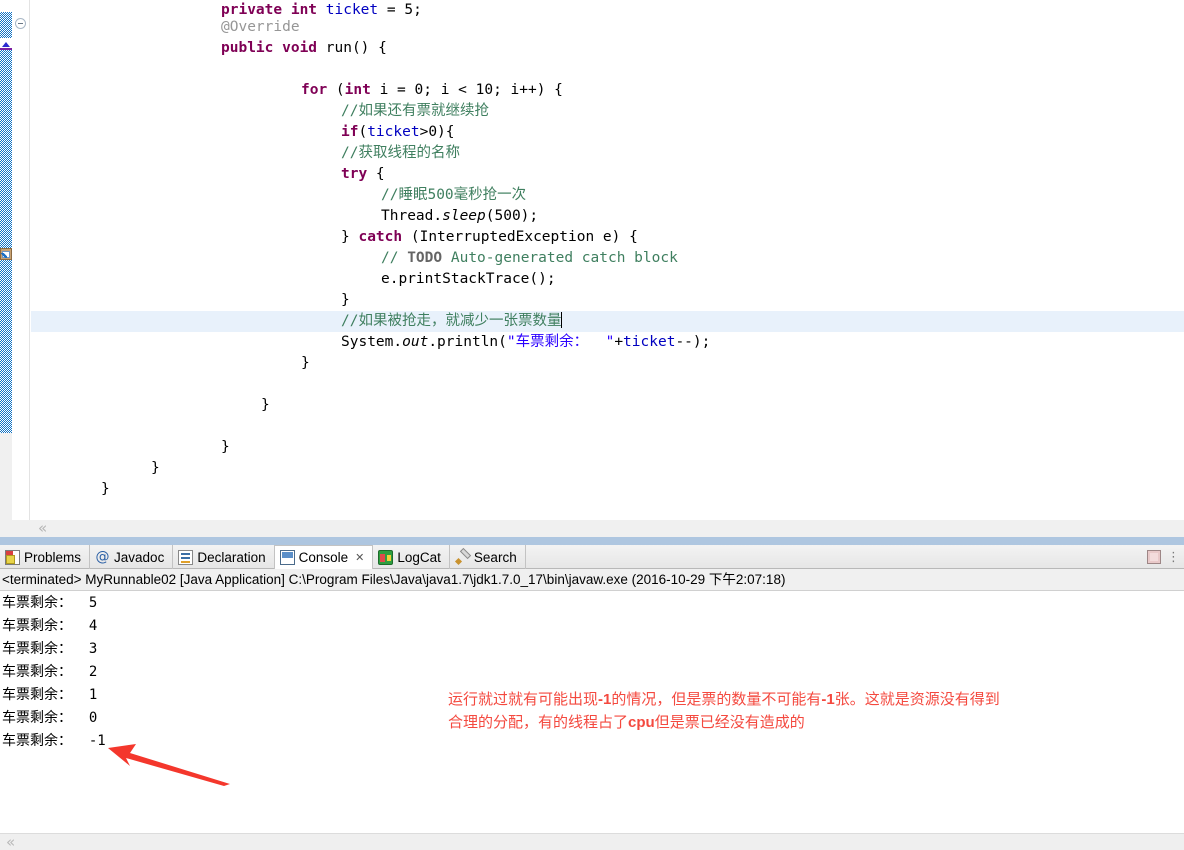  I want to click on code-token: public void, so click(273, 48).